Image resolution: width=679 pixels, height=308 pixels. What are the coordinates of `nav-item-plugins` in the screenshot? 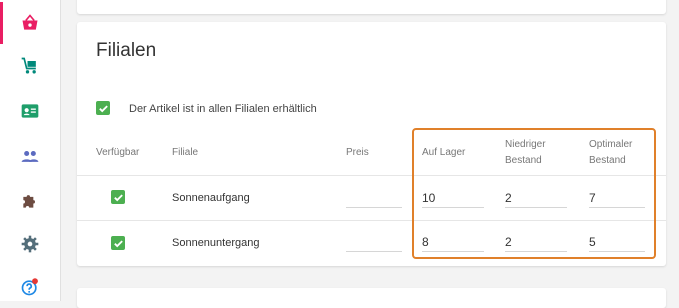 It's located at (30, 201).